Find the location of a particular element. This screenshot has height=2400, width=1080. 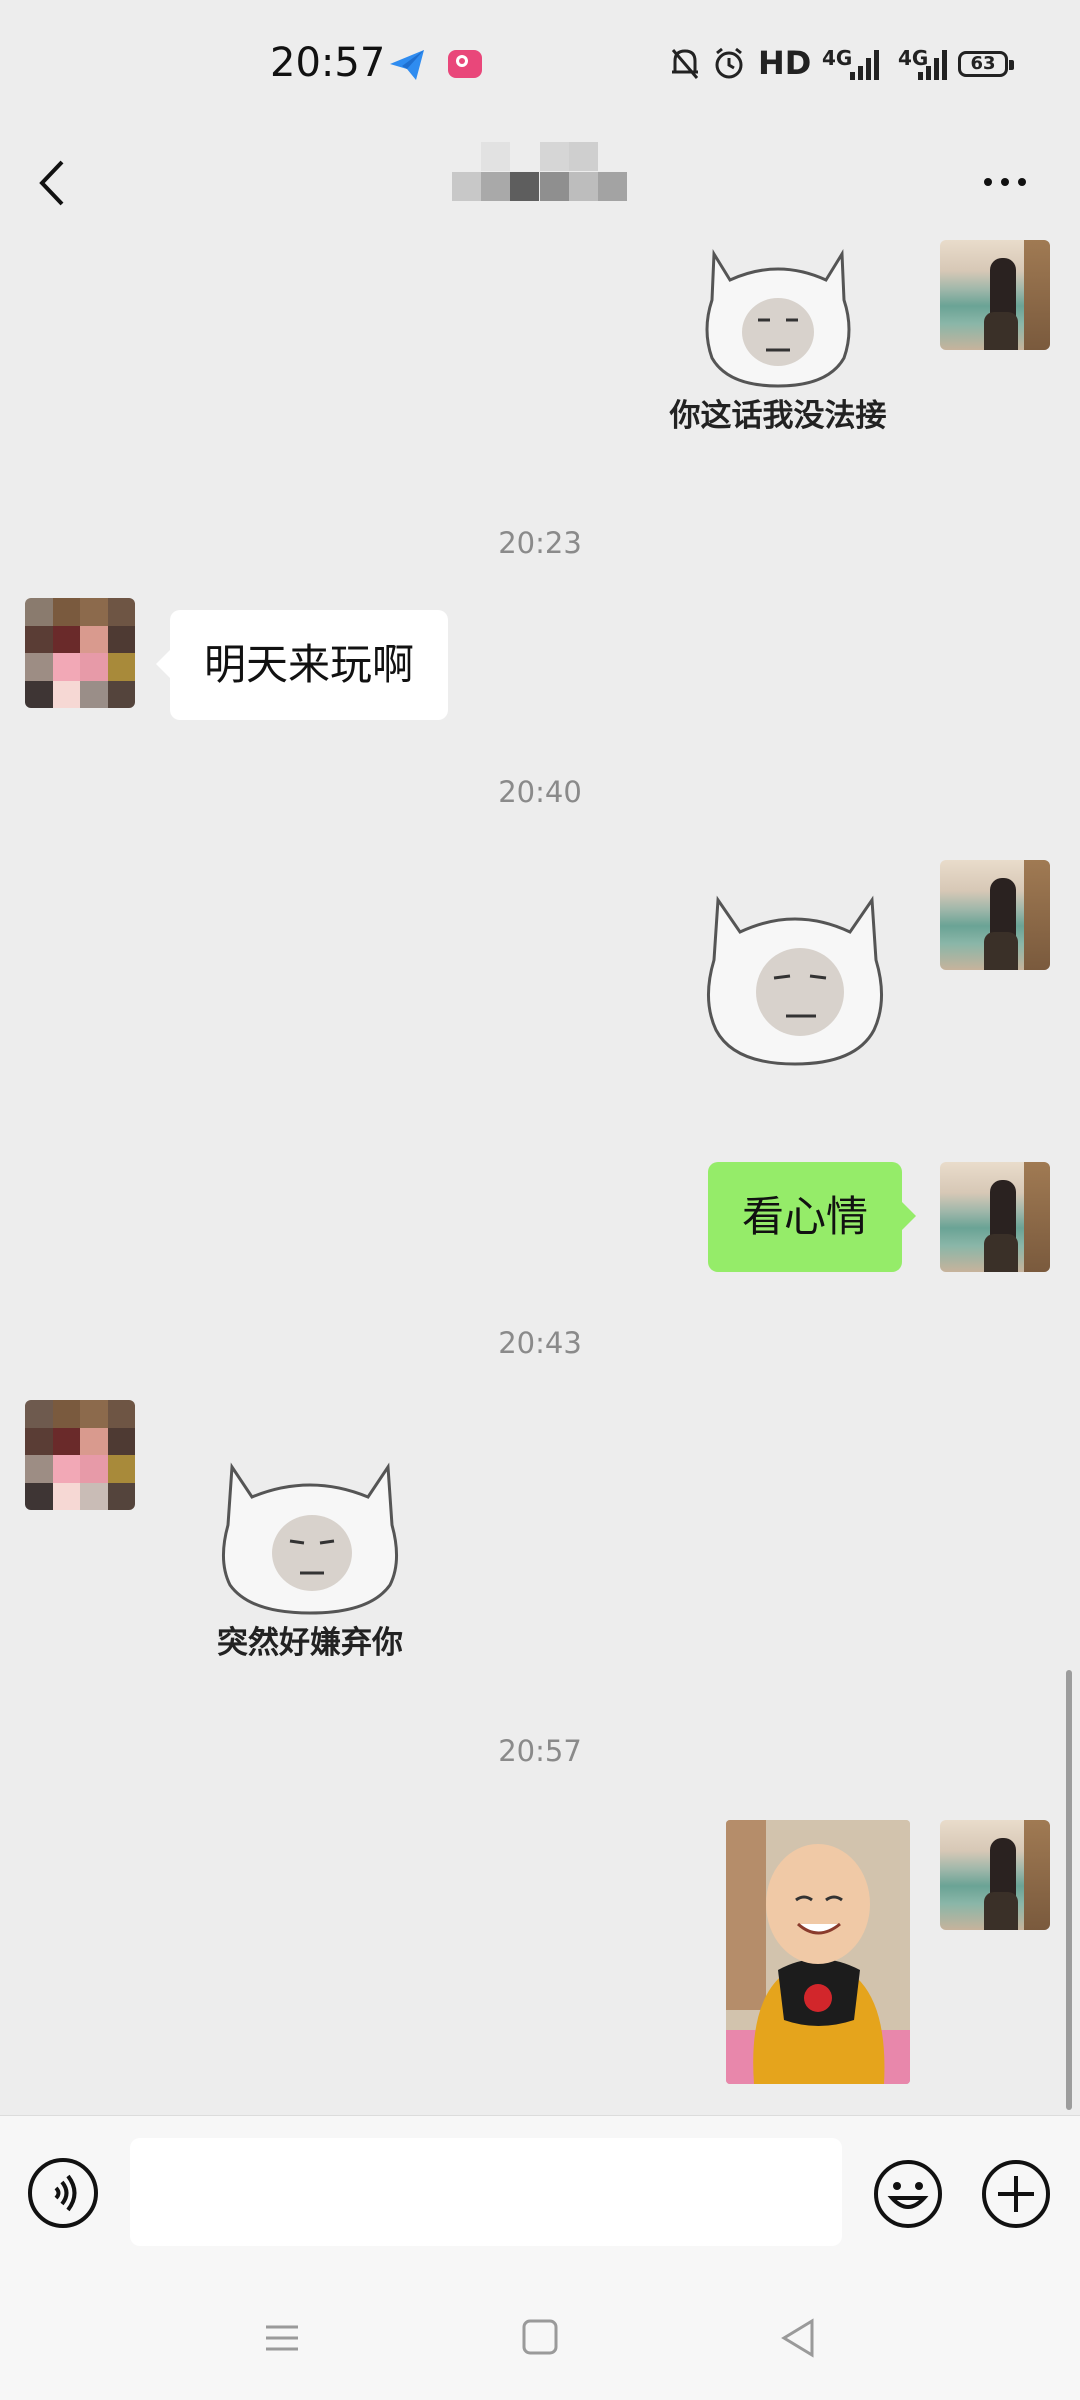

alarm-icon is located at coordinates (729, 63).